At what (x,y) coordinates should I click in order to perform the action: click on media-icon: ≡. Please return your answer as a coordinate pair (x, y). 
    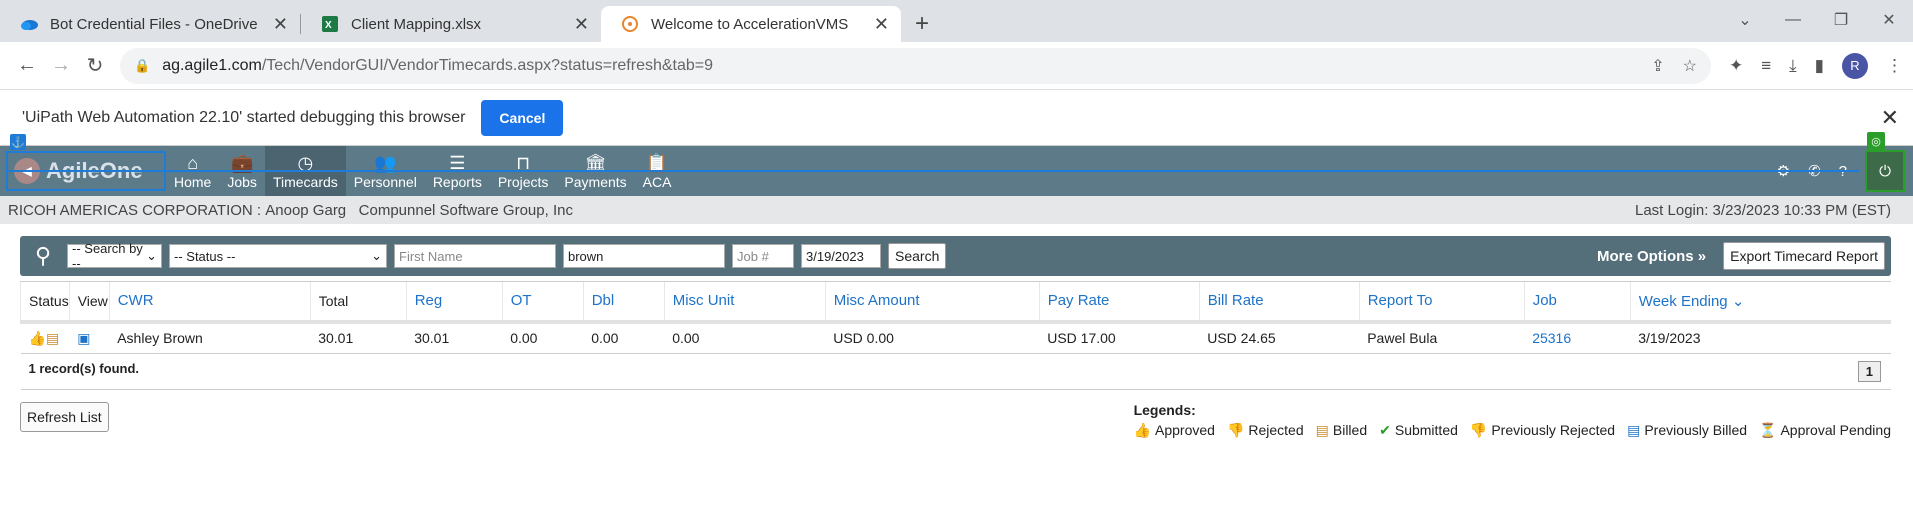
    Looking at the image, I should click on (1766, 66).